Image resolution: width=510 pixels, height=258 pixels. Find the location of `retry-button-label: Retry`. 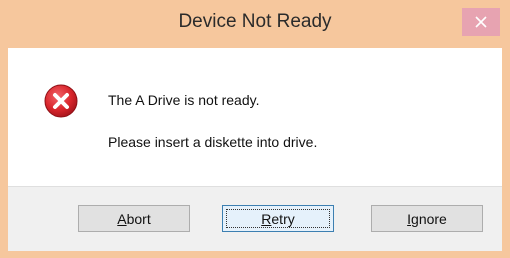

retry-button-label: Retry is located at coordinates (277, 219).